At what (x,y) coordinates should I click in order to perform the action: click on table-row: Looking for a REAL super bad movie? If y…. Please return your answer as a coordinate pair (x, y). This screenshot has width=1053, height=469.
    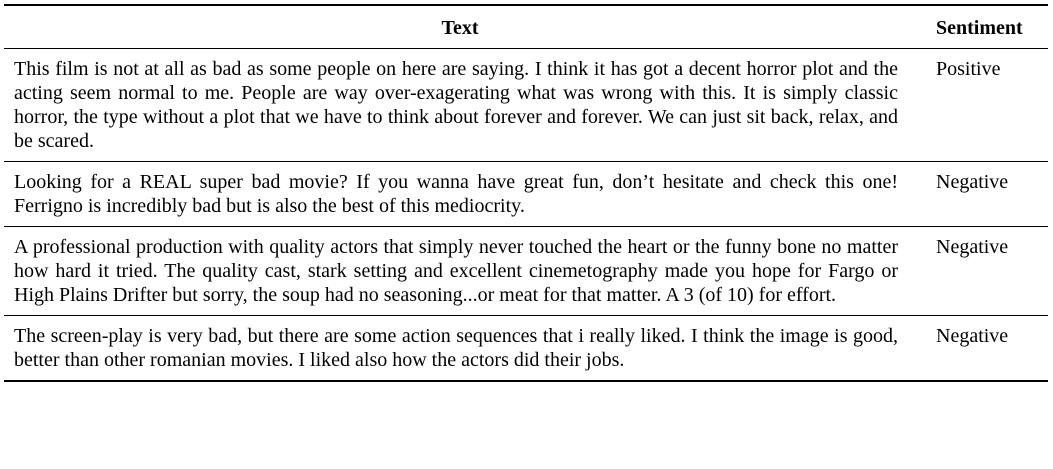
    Looking at the image, I should click on (526, 194).